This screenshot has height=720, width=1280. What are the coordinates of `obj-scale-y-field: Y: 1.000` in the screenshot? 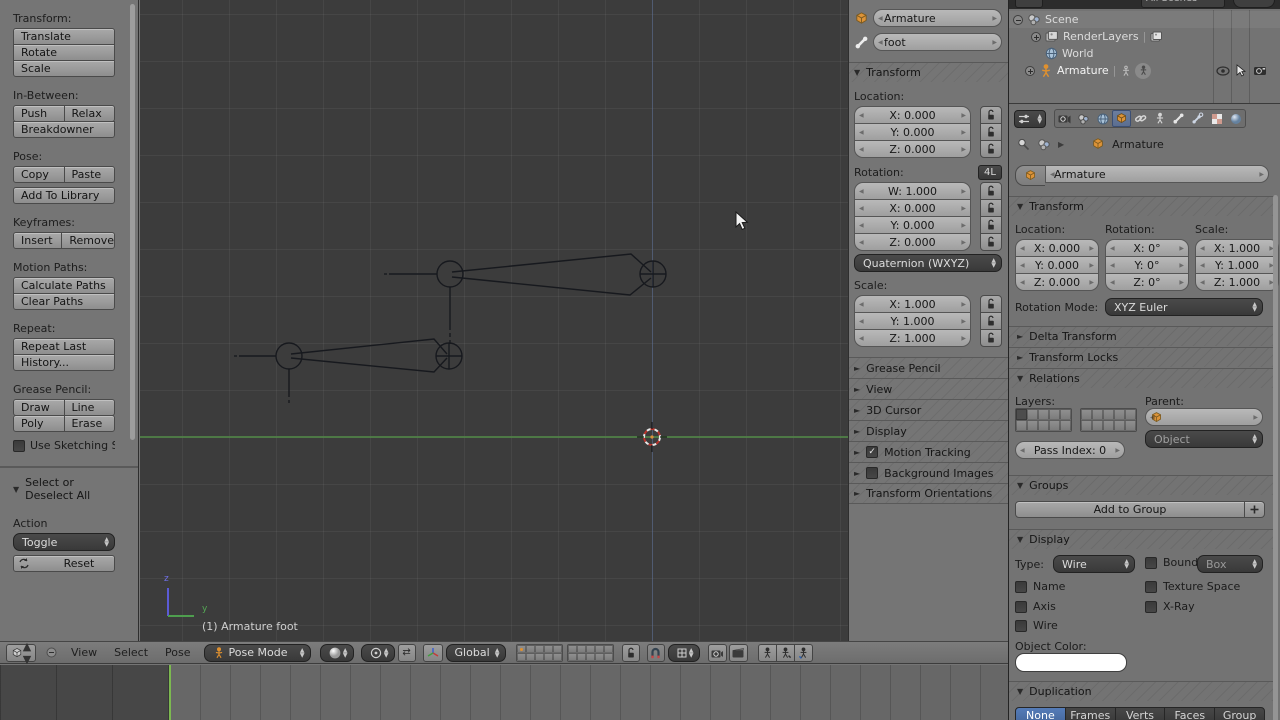 It's located at (1237, 265).